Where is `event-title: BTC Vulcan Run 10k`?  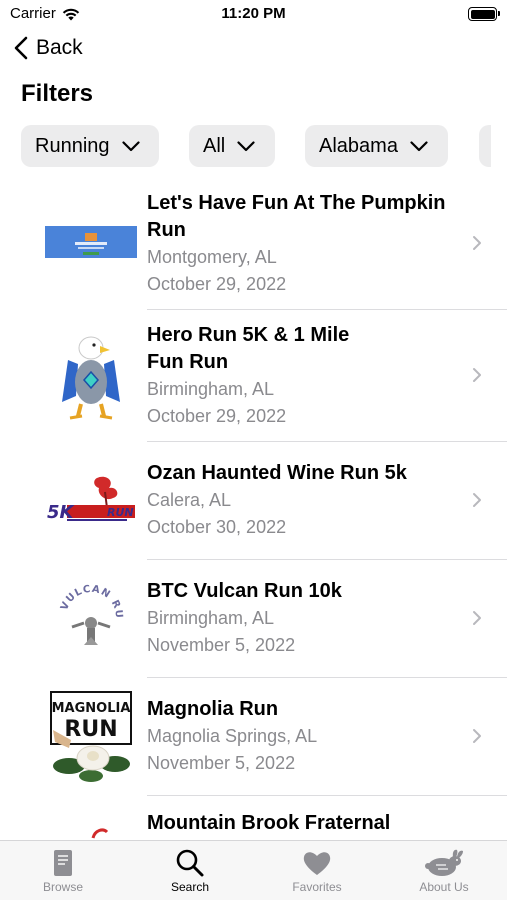 event-title: BTC Vulcan Run 10k is located at coordinates (244, 591).